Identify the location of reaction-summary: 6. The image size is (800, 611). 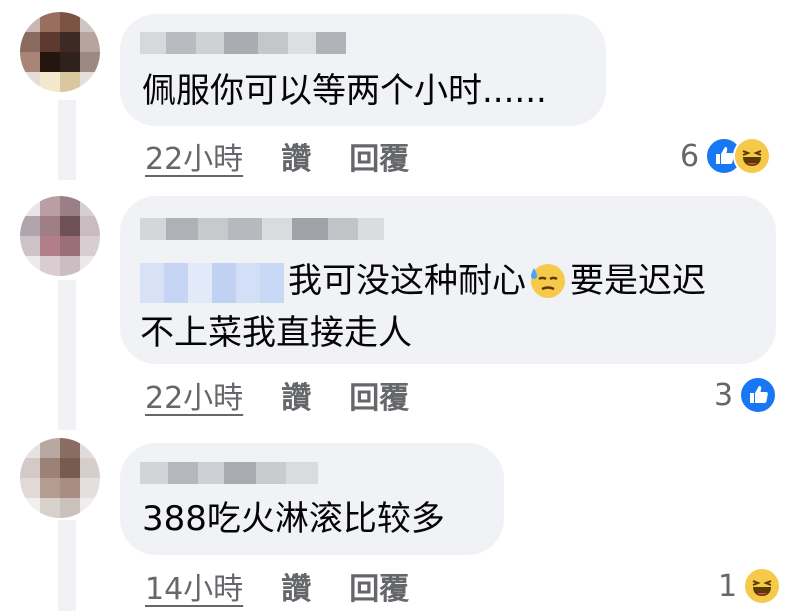
(726, 156).